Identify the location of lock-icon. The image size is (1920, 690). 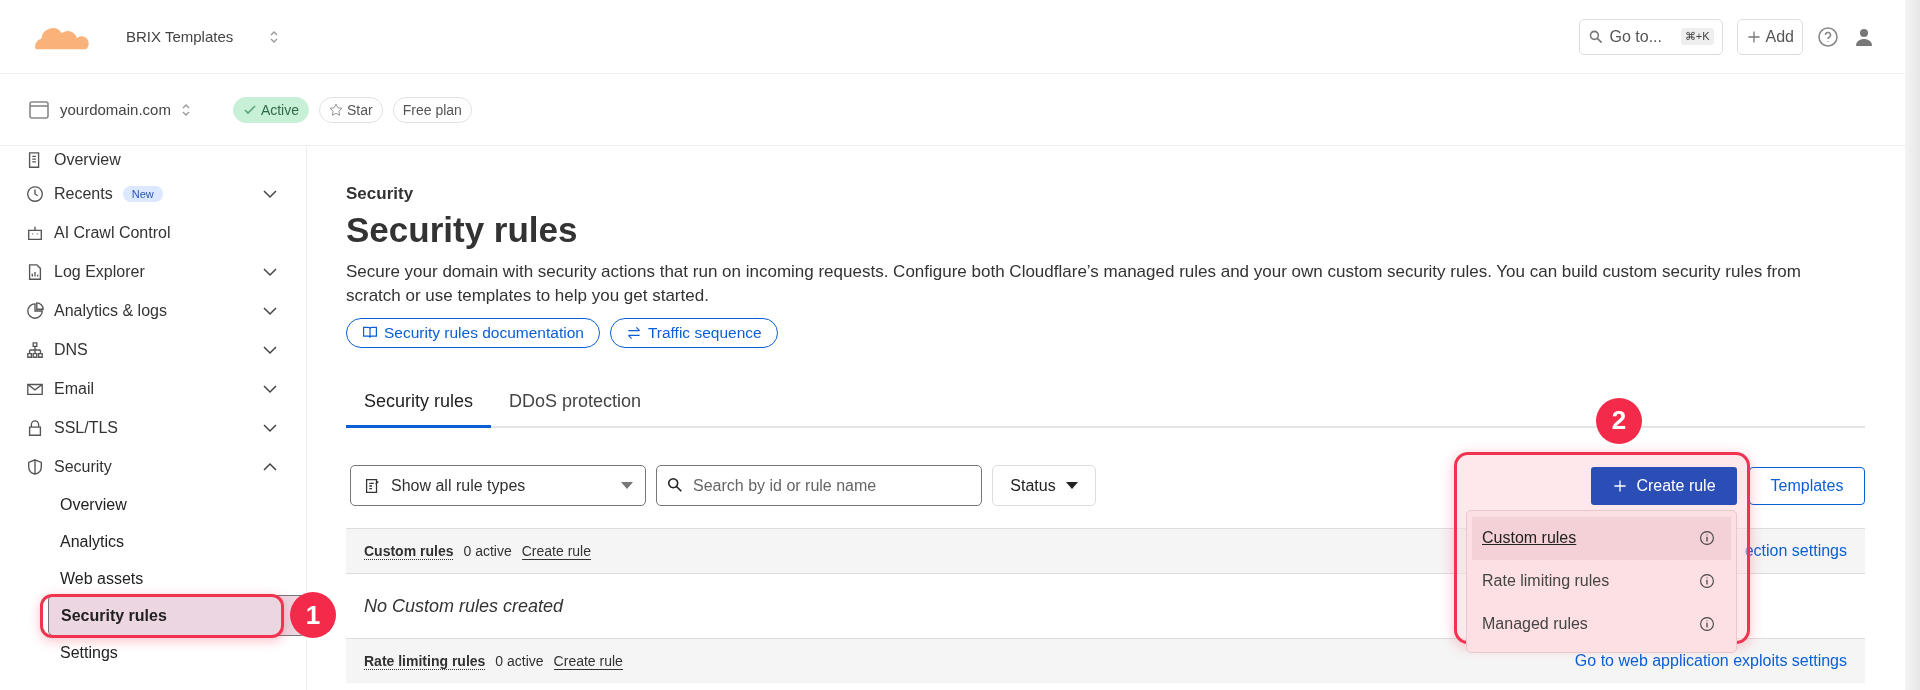
(35, 427).